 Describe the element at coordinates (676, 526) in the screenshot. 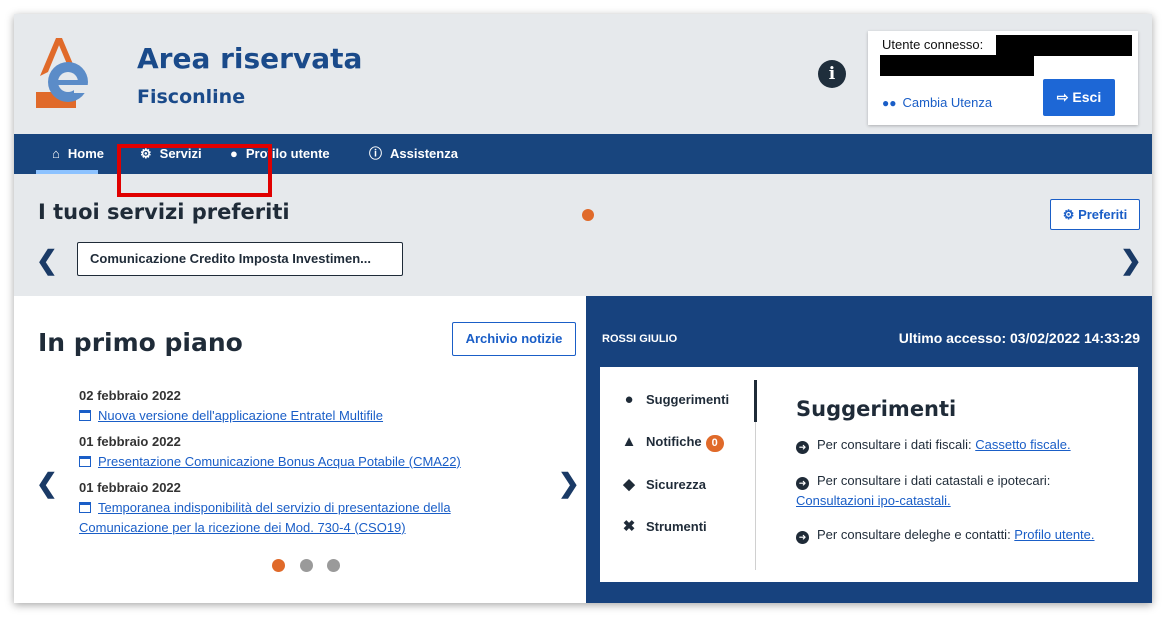

I see `sidebar-label: Strumenti` at that location.